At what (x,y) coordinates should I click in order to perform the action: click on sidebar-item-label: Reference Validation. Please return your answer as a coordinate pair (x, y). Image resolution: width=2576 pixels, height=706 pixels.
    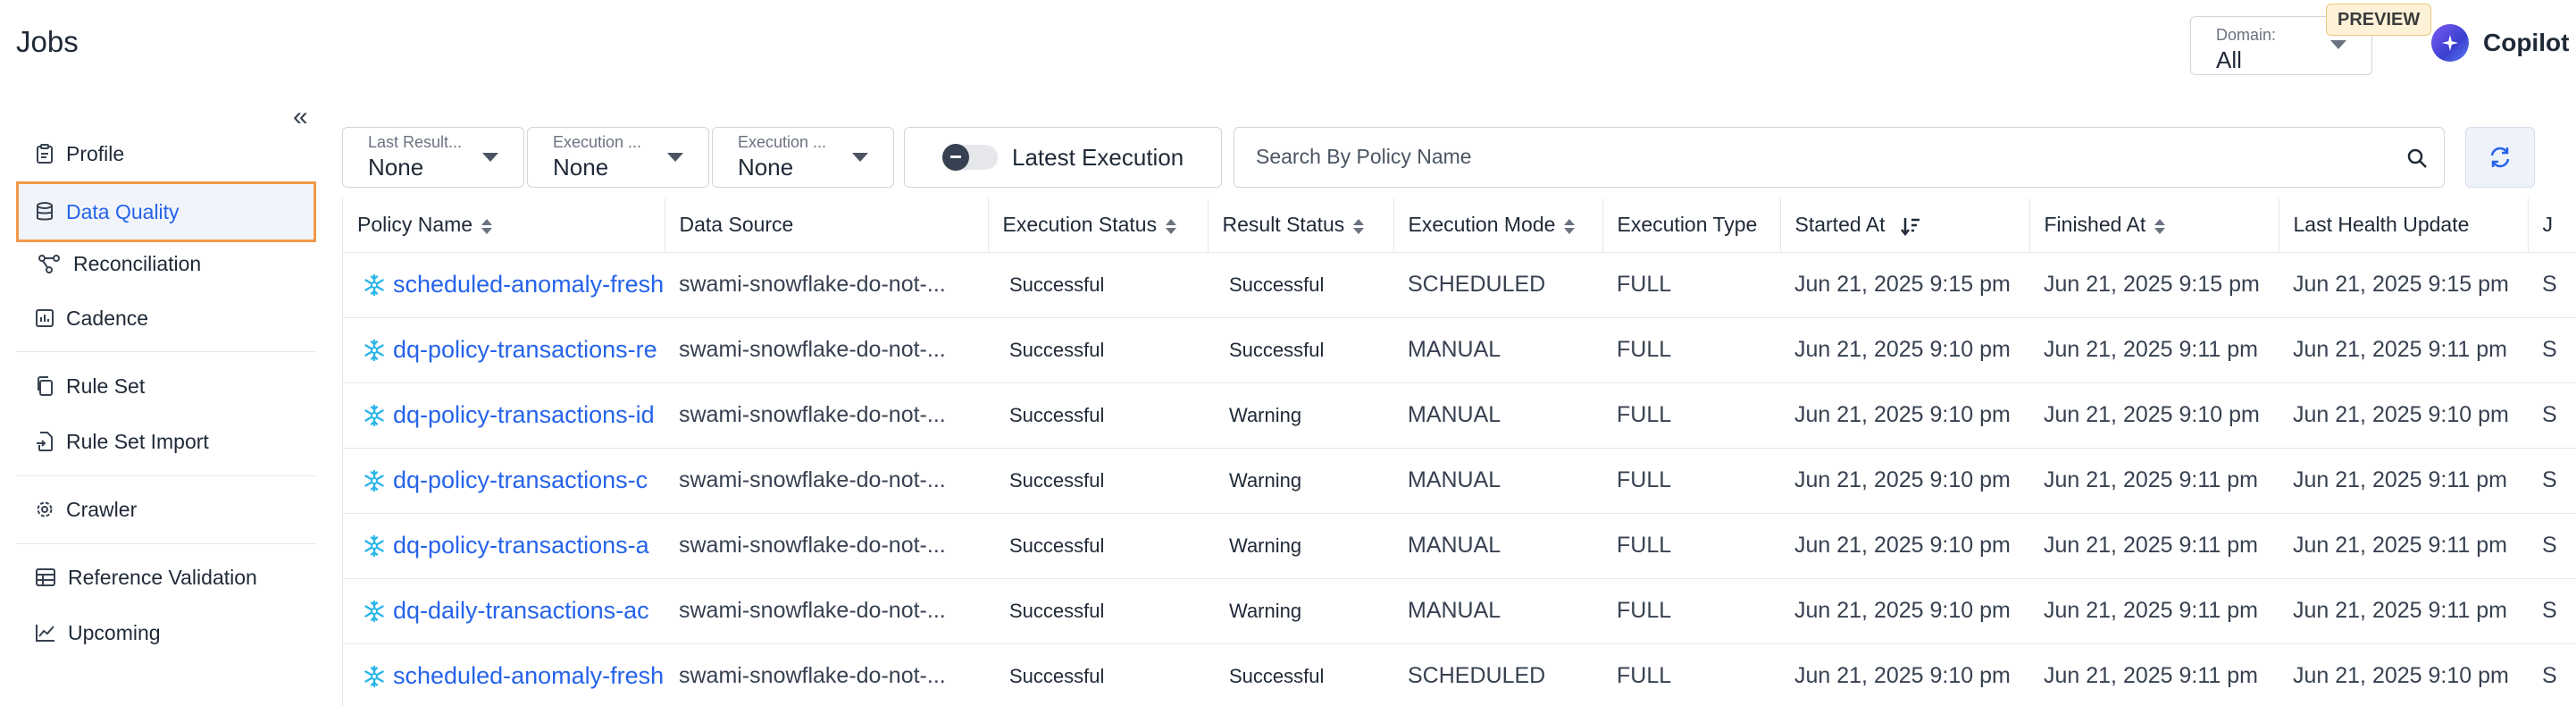
    Looking at the image, I should click on (163, 577).